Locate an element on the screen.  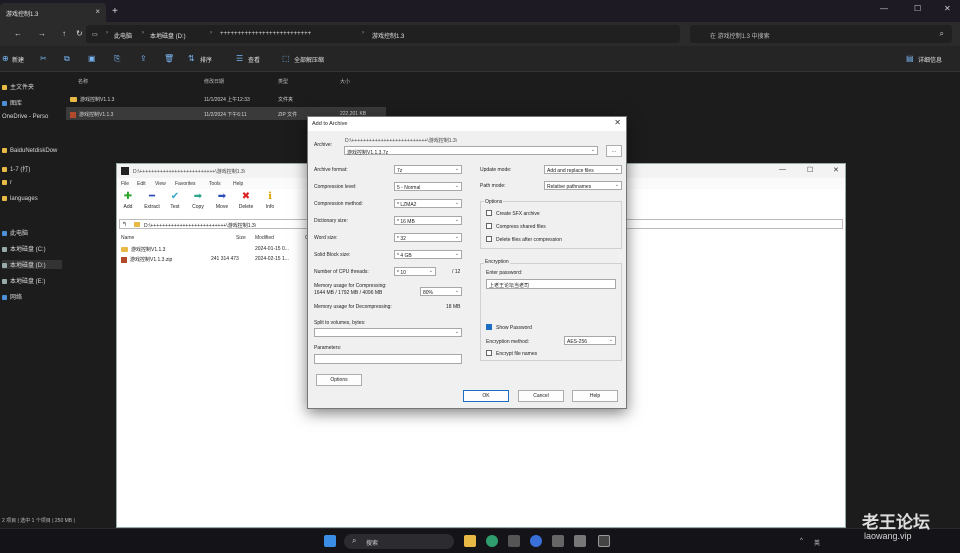
edge-icon is located at coordinates (492, 541).